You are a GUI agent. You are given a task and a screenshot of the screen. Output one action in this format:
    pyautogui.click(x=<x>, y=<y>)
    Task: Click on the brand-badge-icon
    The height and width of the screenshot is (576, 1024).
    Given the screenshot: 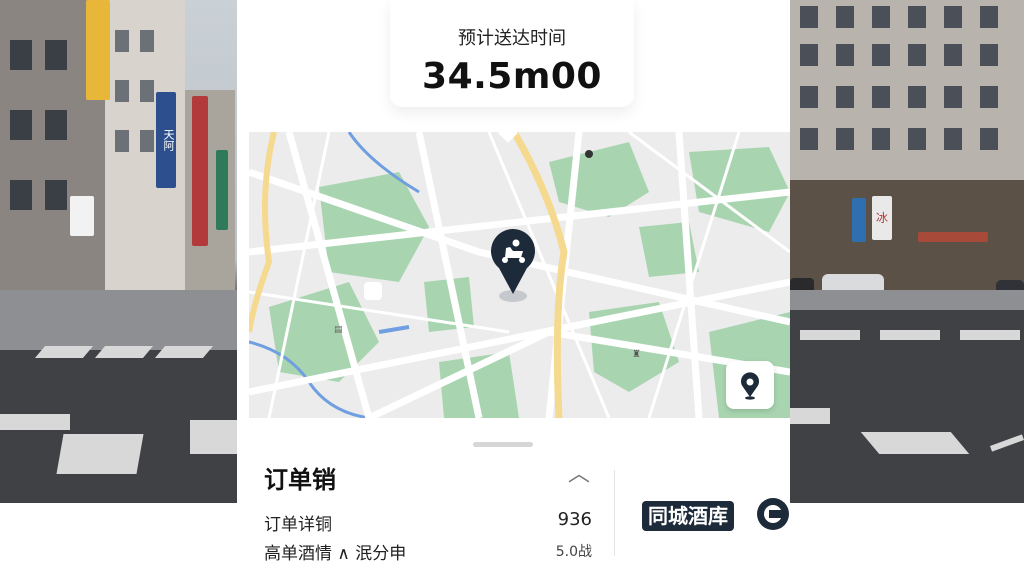 What is the action you would take?
    pyautogui.click(x=773, y=514)
    